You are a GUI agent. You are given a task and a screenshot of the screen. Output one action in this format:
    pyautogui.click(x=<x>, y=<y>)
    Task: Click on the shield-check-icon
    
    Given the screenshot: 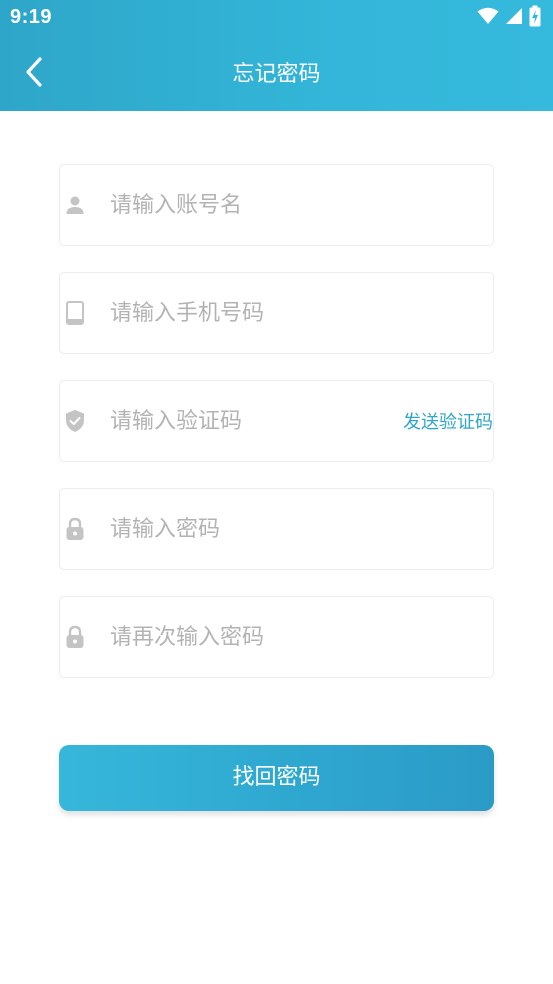 What is the action you would take?
    pyautogui.click(x=75, y=421)
    